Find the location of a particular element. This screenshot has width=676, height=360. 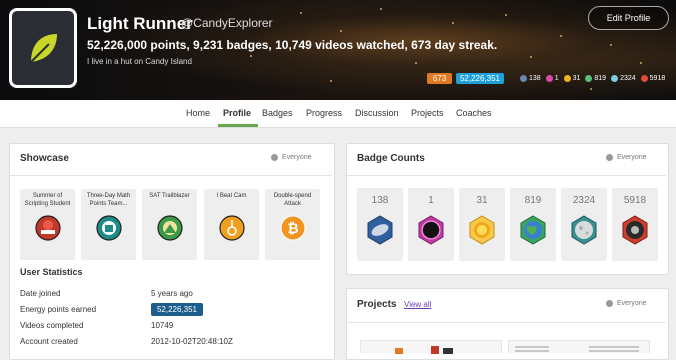

stat-value-videos-completed: 10749 is located at coordinates (162, 325).